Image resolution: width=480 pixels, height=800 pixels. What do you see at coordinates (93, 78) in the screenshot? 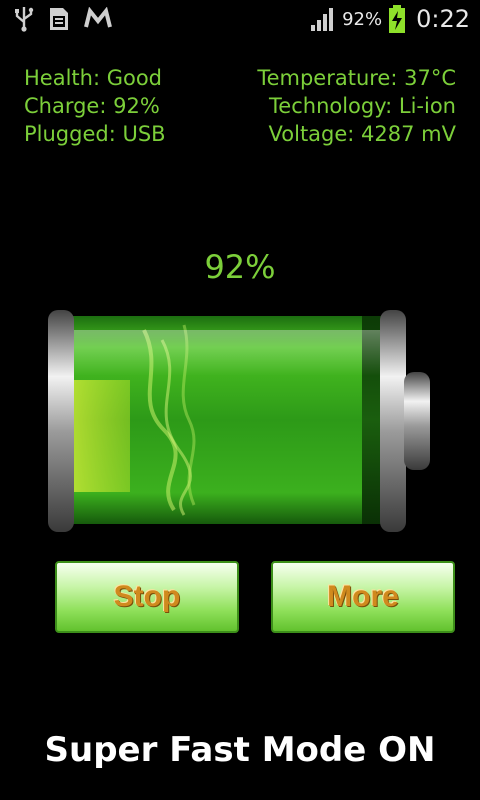
I see `health-text: Health: Good` at bounding box center [93, 78].